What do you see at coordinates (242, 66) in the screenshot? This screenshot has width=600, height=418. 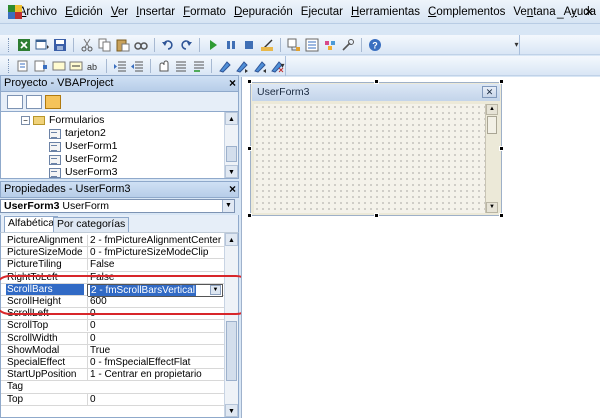 I see `next-bookmark-icon` at bounding box center [242, 66].